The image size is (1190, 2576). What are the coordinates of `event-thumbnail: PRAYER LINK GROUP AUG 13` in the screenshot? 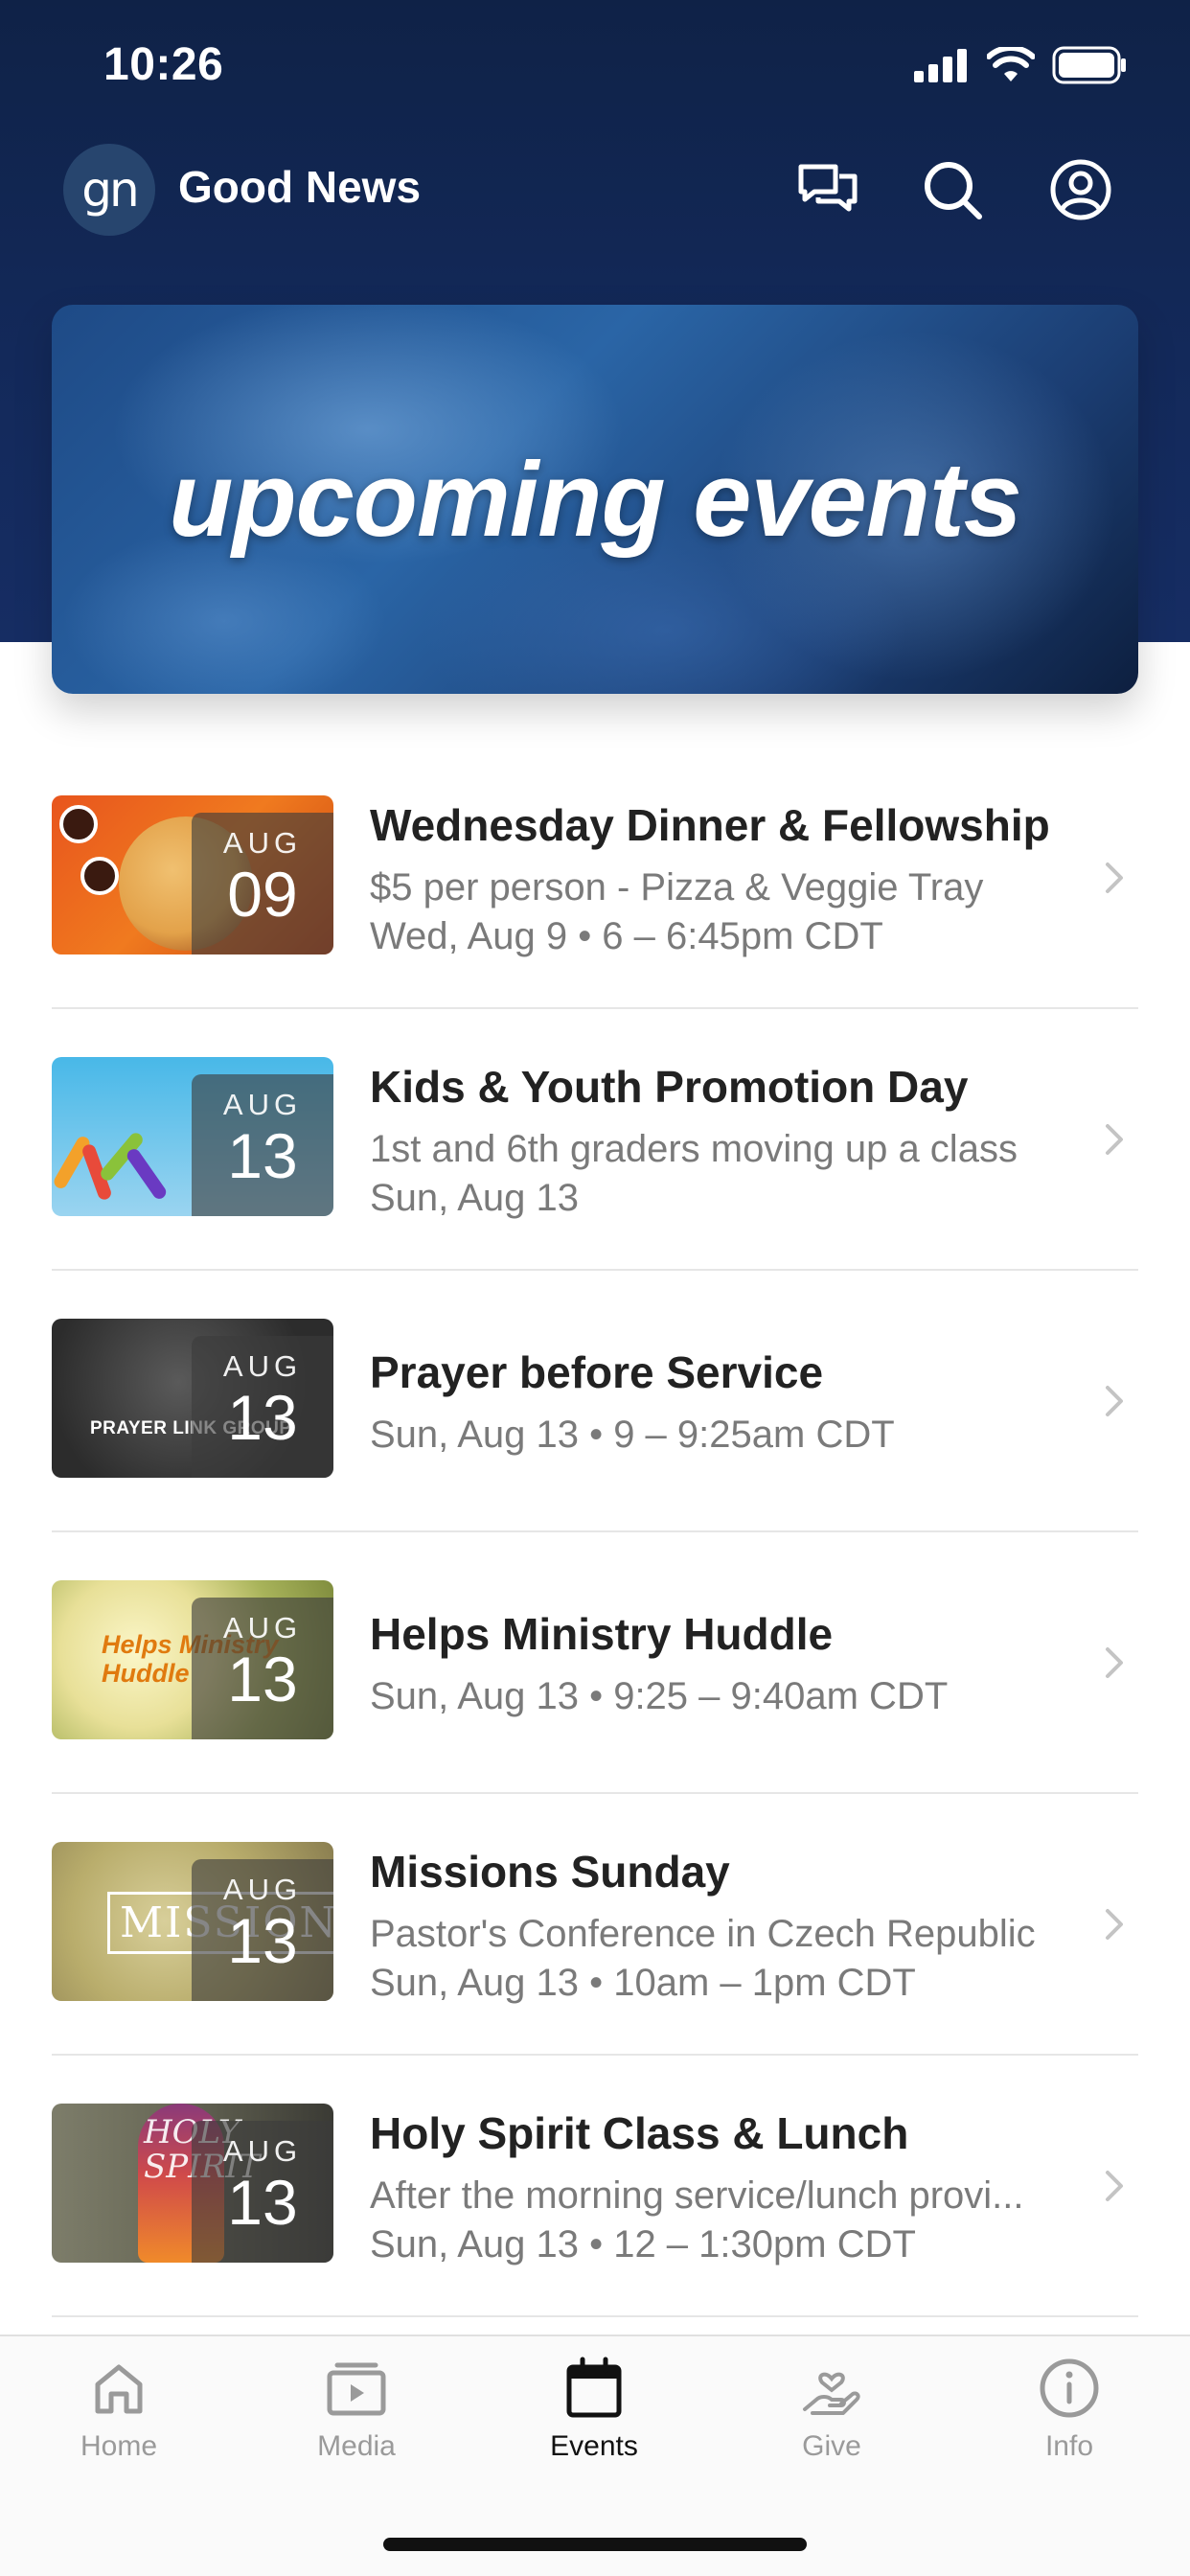 It's located at (193, 1398).